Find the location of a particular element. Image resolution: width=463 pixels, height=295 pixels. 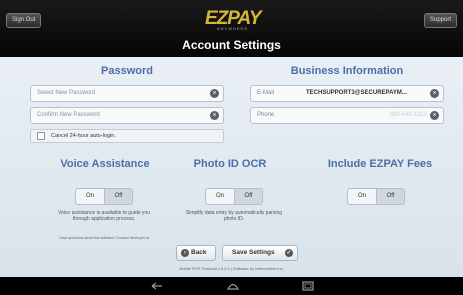

sign-out-button: Sign Out is located at coordinates (24, 20).